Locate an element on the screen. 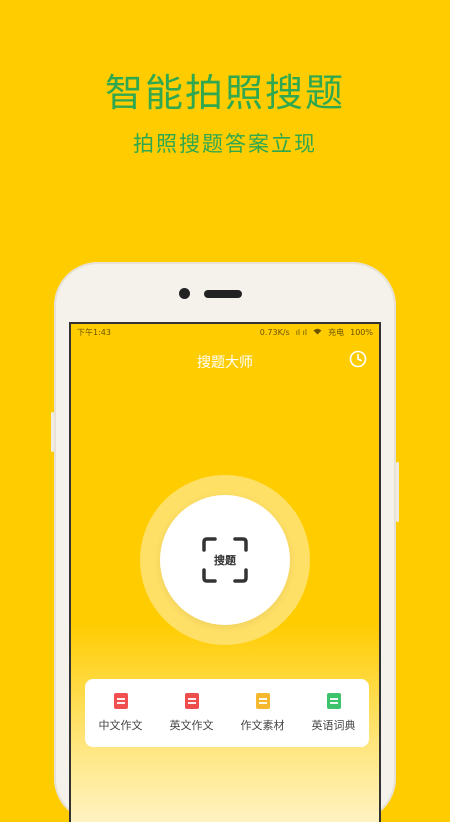 The width and height of the screenshot is (450, 822). wifi-icon is located at coordinates (317, 332).